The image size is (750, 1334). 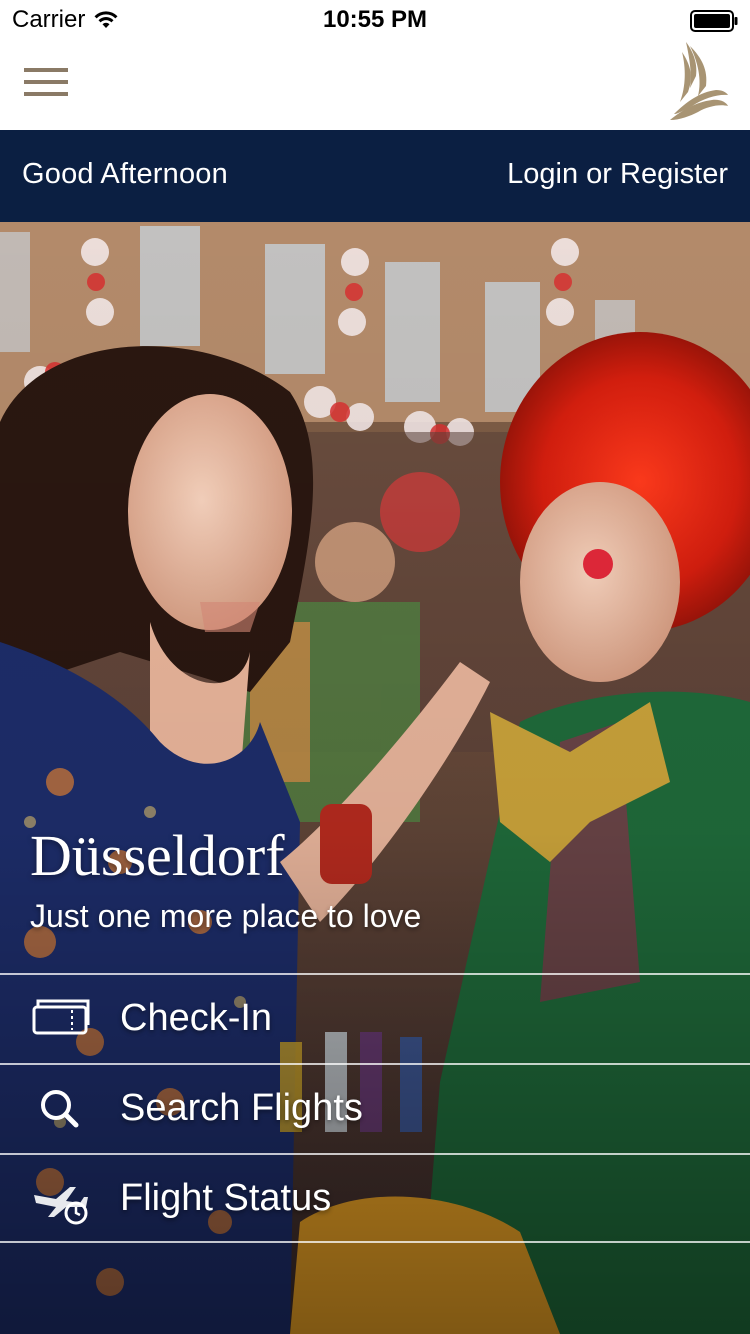 What do you see at coordinates (61, 1017) in the screenshot?
I see `boarding-pass-icon` at bounding box center [61, 1017].